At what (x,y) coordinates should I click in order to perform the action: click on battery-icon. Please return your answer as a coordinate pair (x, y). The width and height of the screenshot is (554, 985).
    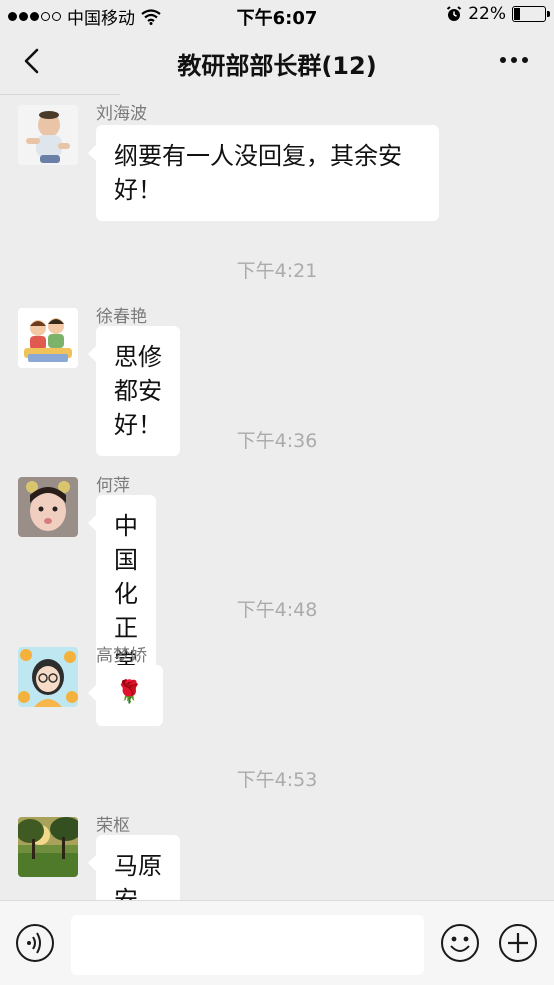
    Looking at the image, I should click on (531, 14).